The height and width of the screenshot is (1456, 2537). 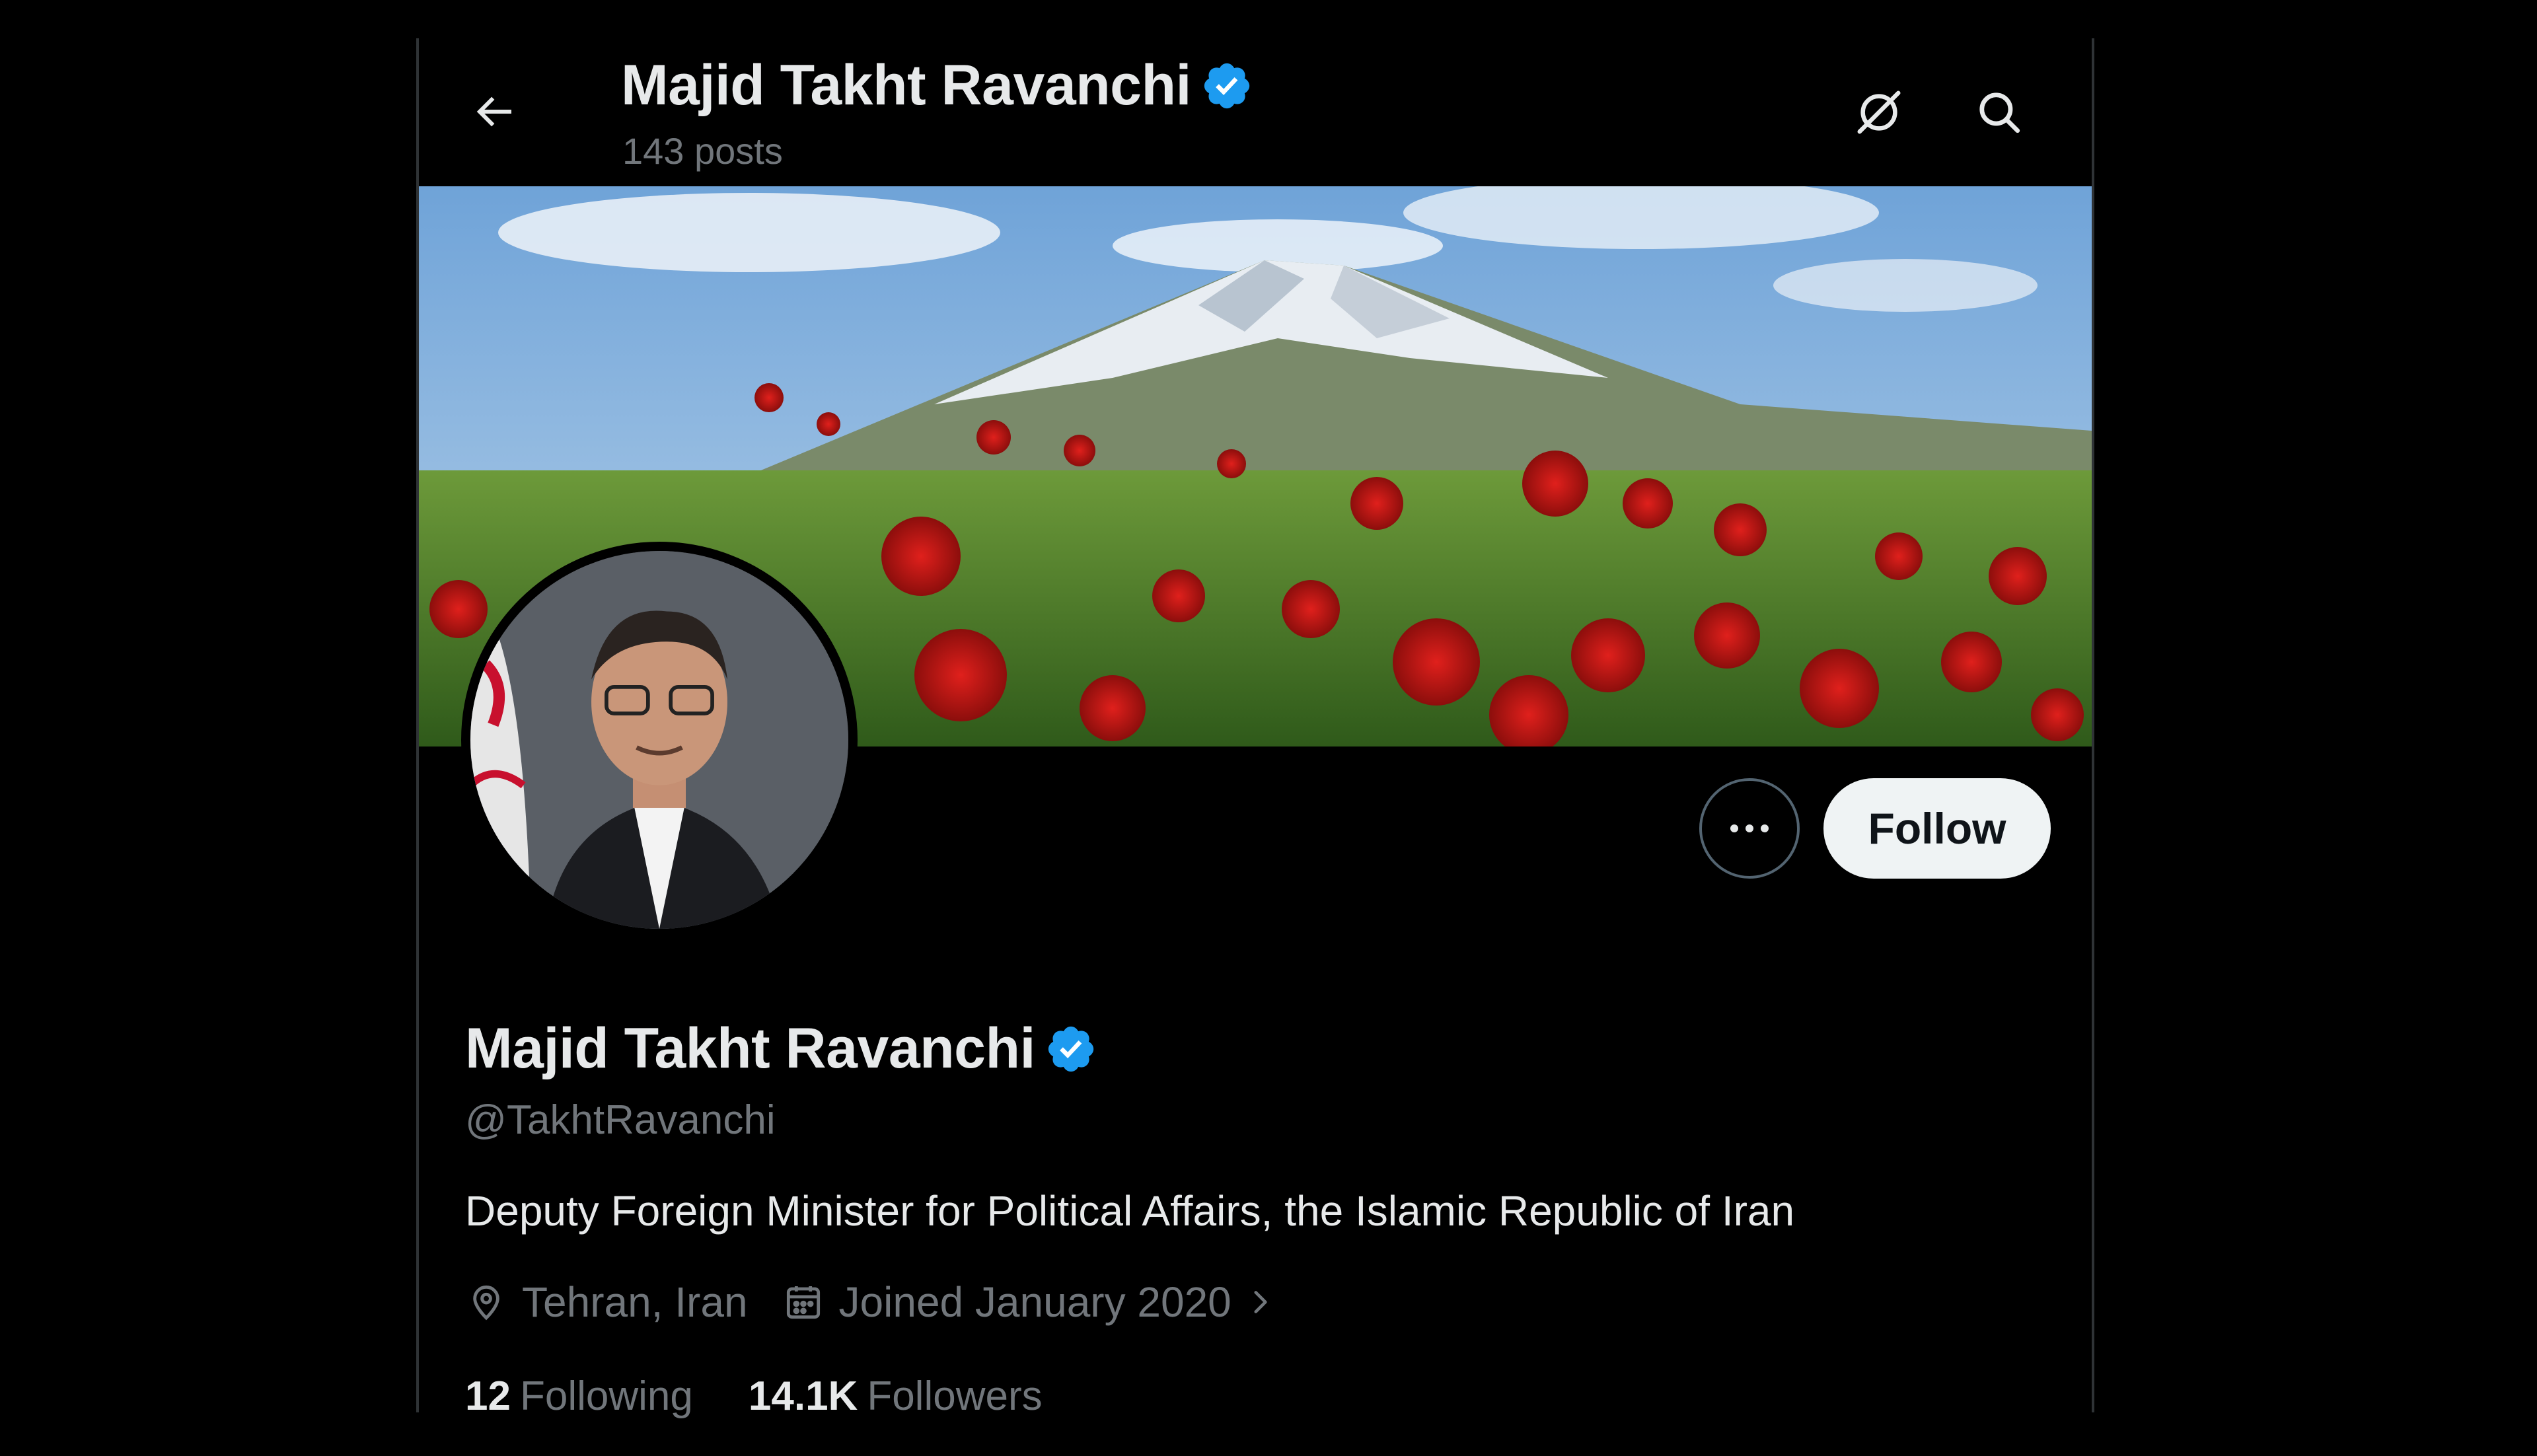 I want to click on profile-name: Majid Takht Ravanchi, so click(x=781, y=1048).